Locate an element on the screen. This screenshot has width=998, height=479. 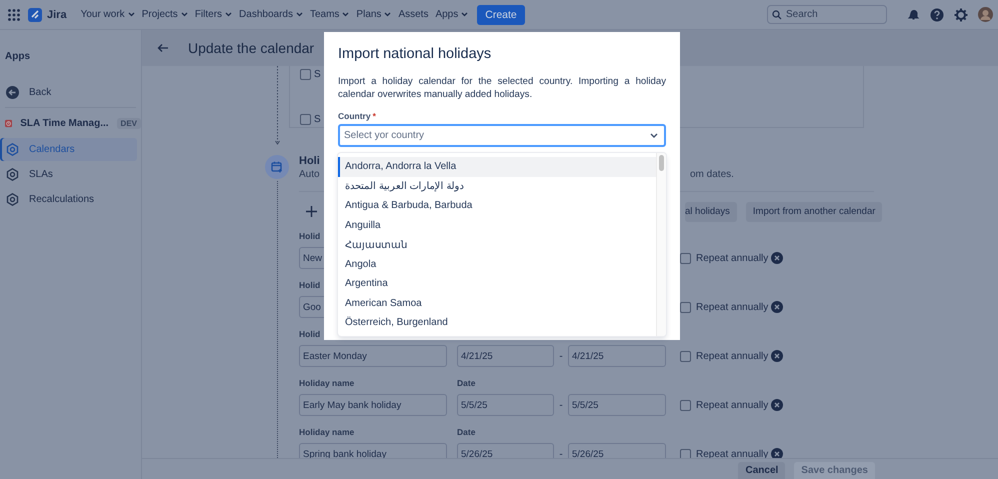
country-select: Select yor country is located at coordinates (502, 135).